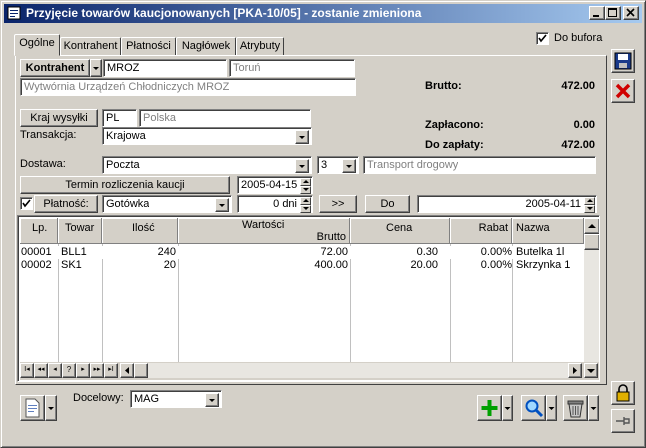 This screenshot has height=448, width=646. I want to click on nav-first-button: I◂, so click(27, 370).